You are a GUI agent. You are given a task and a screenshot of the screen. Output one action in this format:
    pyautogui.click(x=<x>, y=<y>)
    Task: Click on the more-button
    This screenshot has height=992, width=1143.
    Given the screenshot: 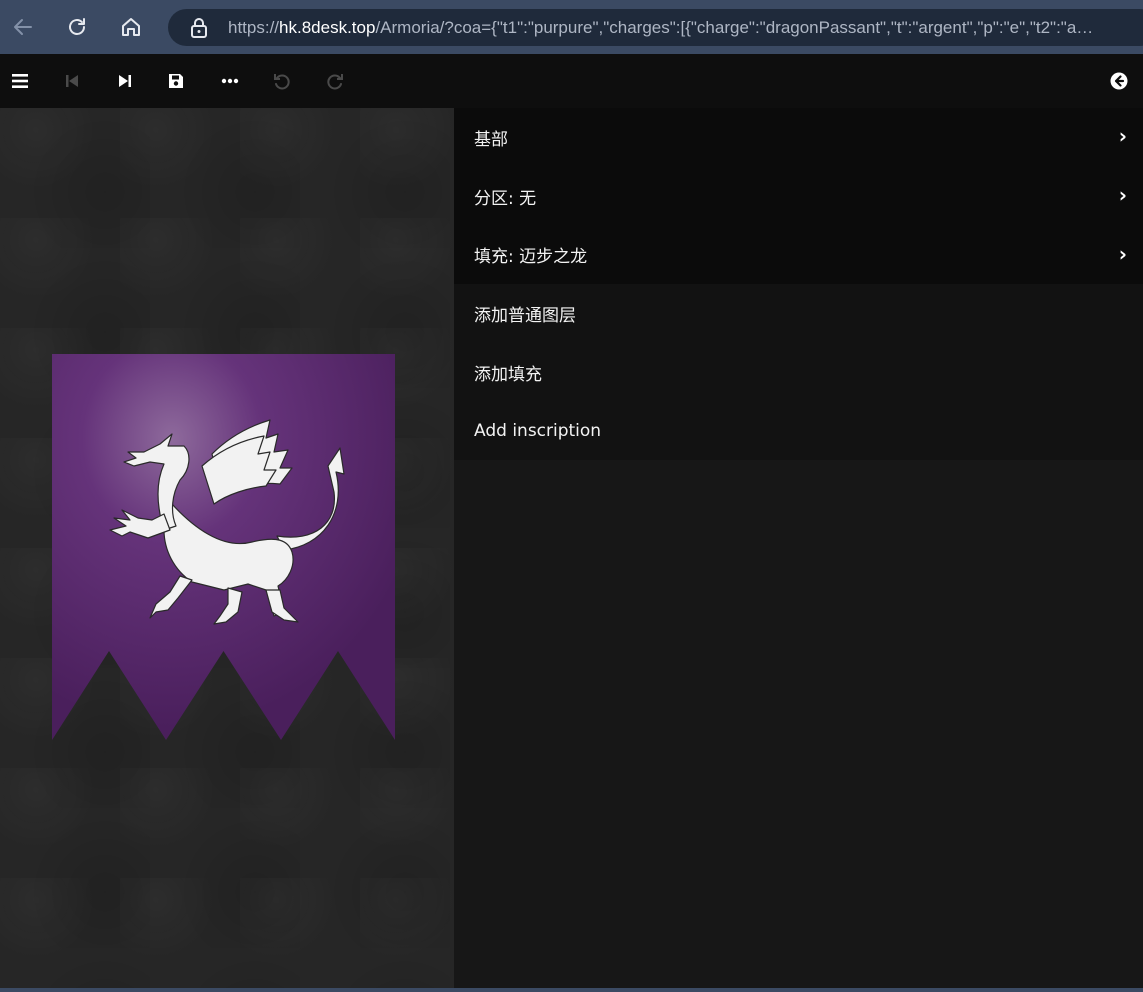 What is the action you would take?
    pyautogui.click(x=230, y=81)
    